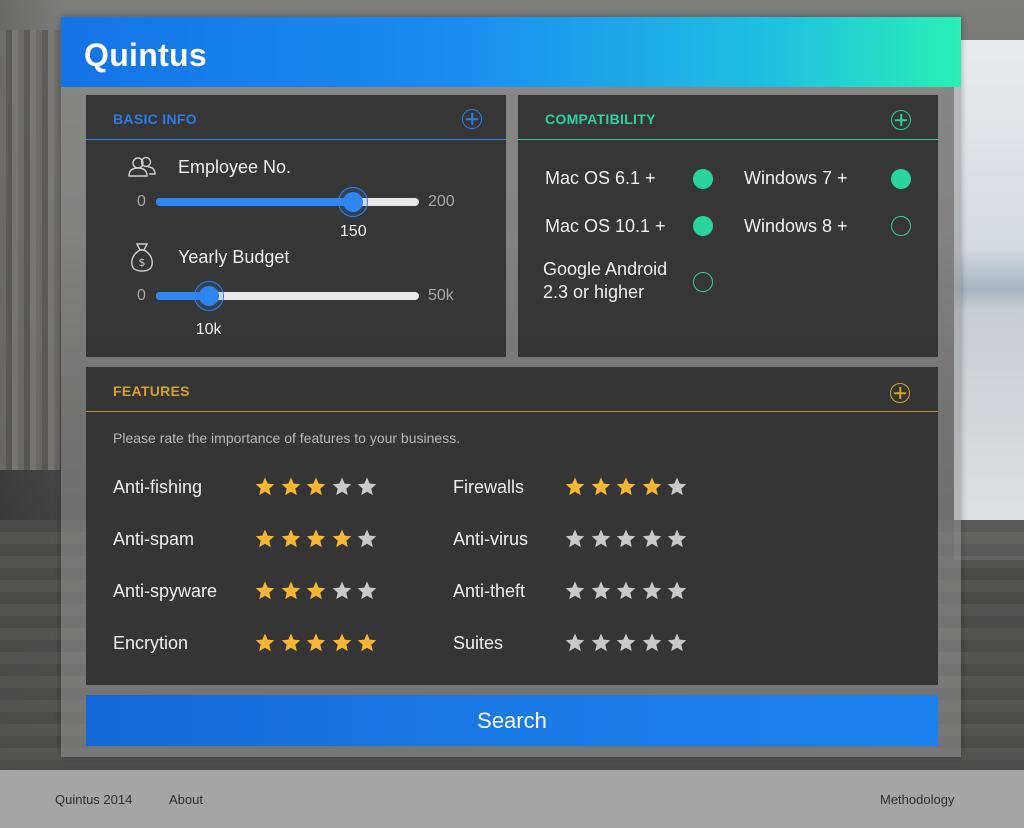 The image size is (1024, 828). What do you see at coordinates (151, 391) in the screenshot?
I see `features-title: FEATURES` at bounding box center [151, 391].